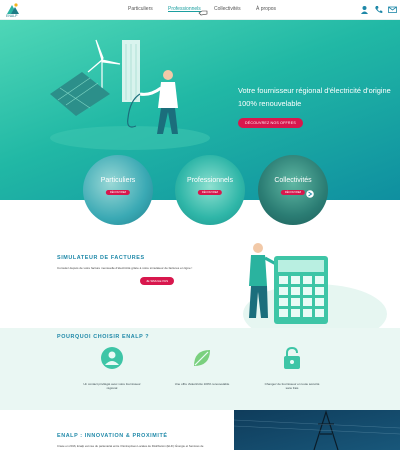 Image resolution: width=400 pixels, height=450 pixels. I want to click on collectivites-card: Collectivités DÉCOUVREZ, so click(293, 190).